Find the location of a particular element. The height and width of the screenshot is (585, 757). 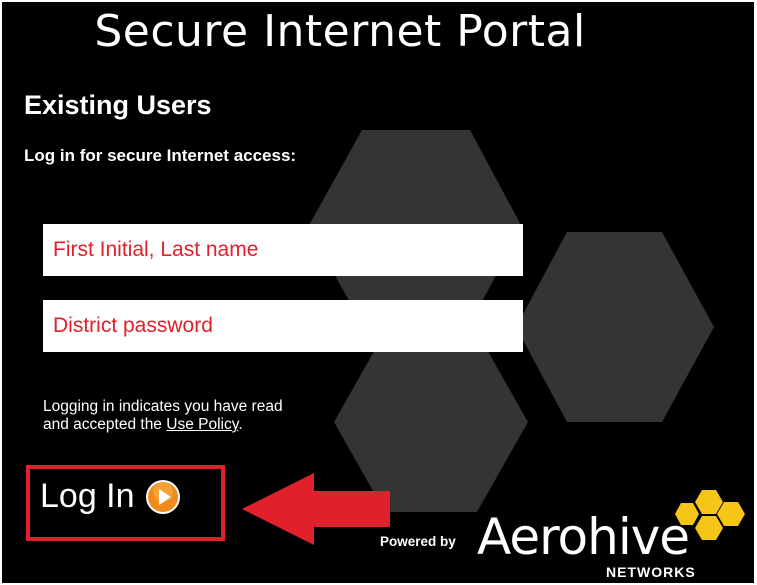

powered-by-text: Powered by is located at coordinates (418, 541).